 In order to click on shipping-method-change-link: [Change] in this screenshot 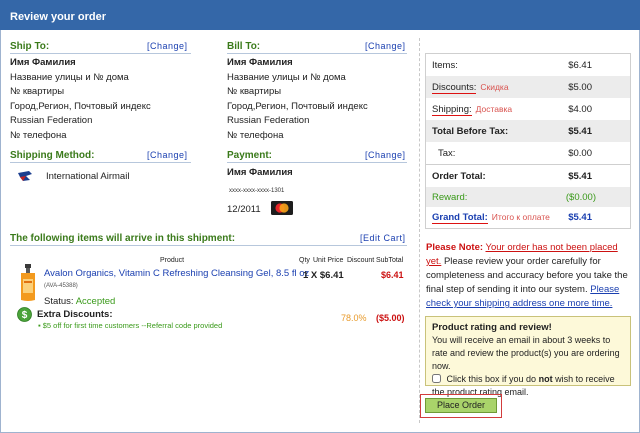, I will do `click(167, 155)`.